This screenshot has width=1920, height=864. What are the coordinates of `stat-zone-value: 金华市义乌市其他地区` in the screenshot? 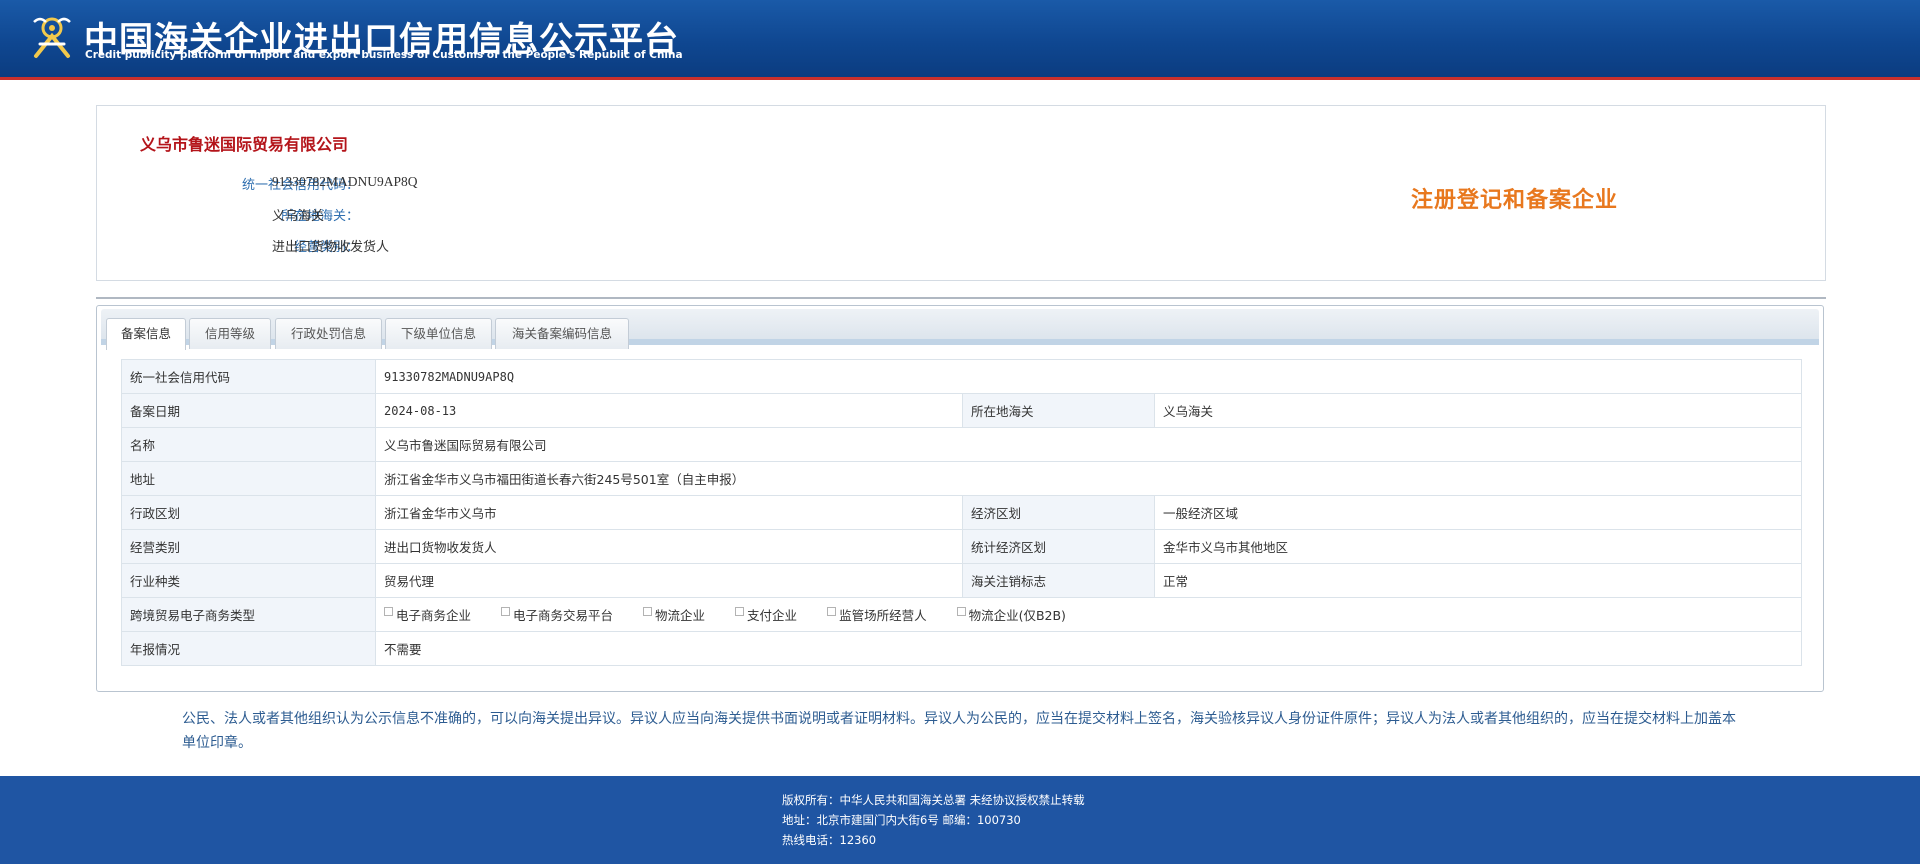 It's located at (1478, 546).